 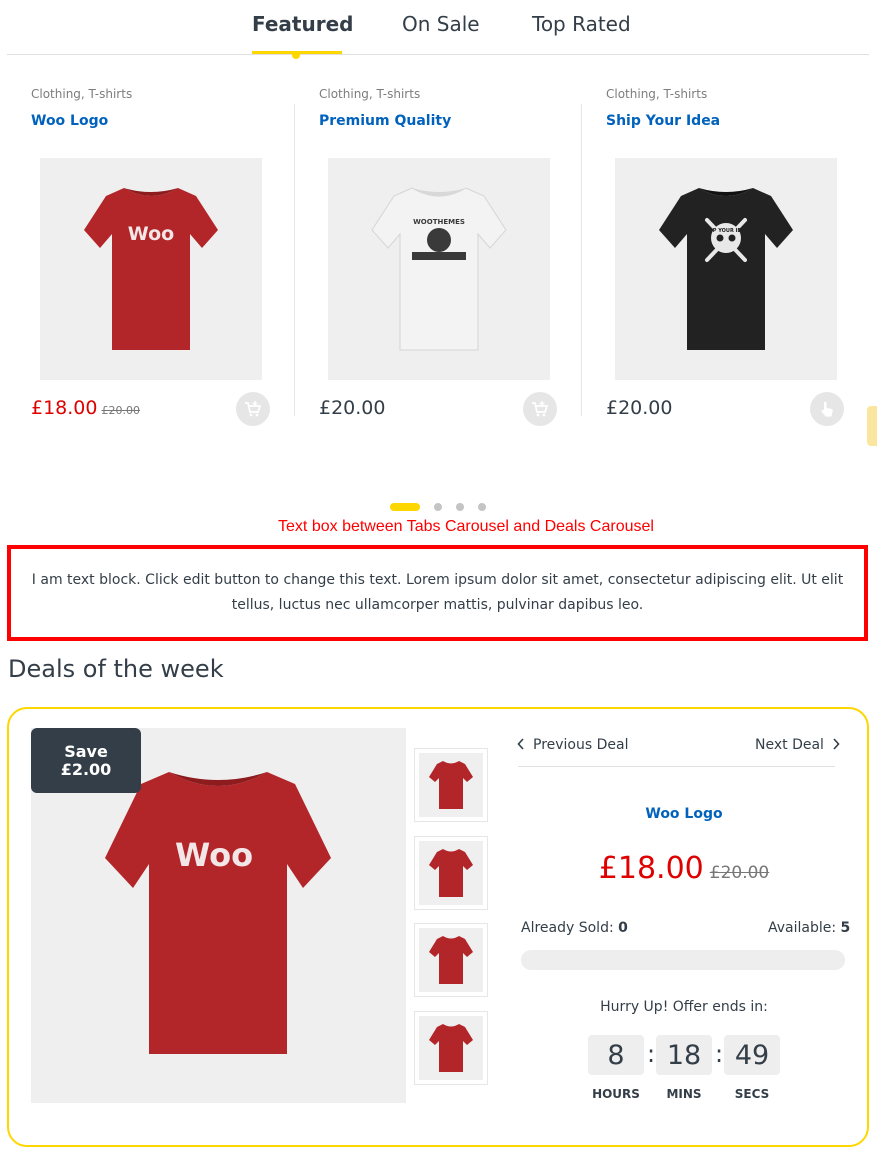 I want to click on product-image: Woo, so click(x=151, y=269).